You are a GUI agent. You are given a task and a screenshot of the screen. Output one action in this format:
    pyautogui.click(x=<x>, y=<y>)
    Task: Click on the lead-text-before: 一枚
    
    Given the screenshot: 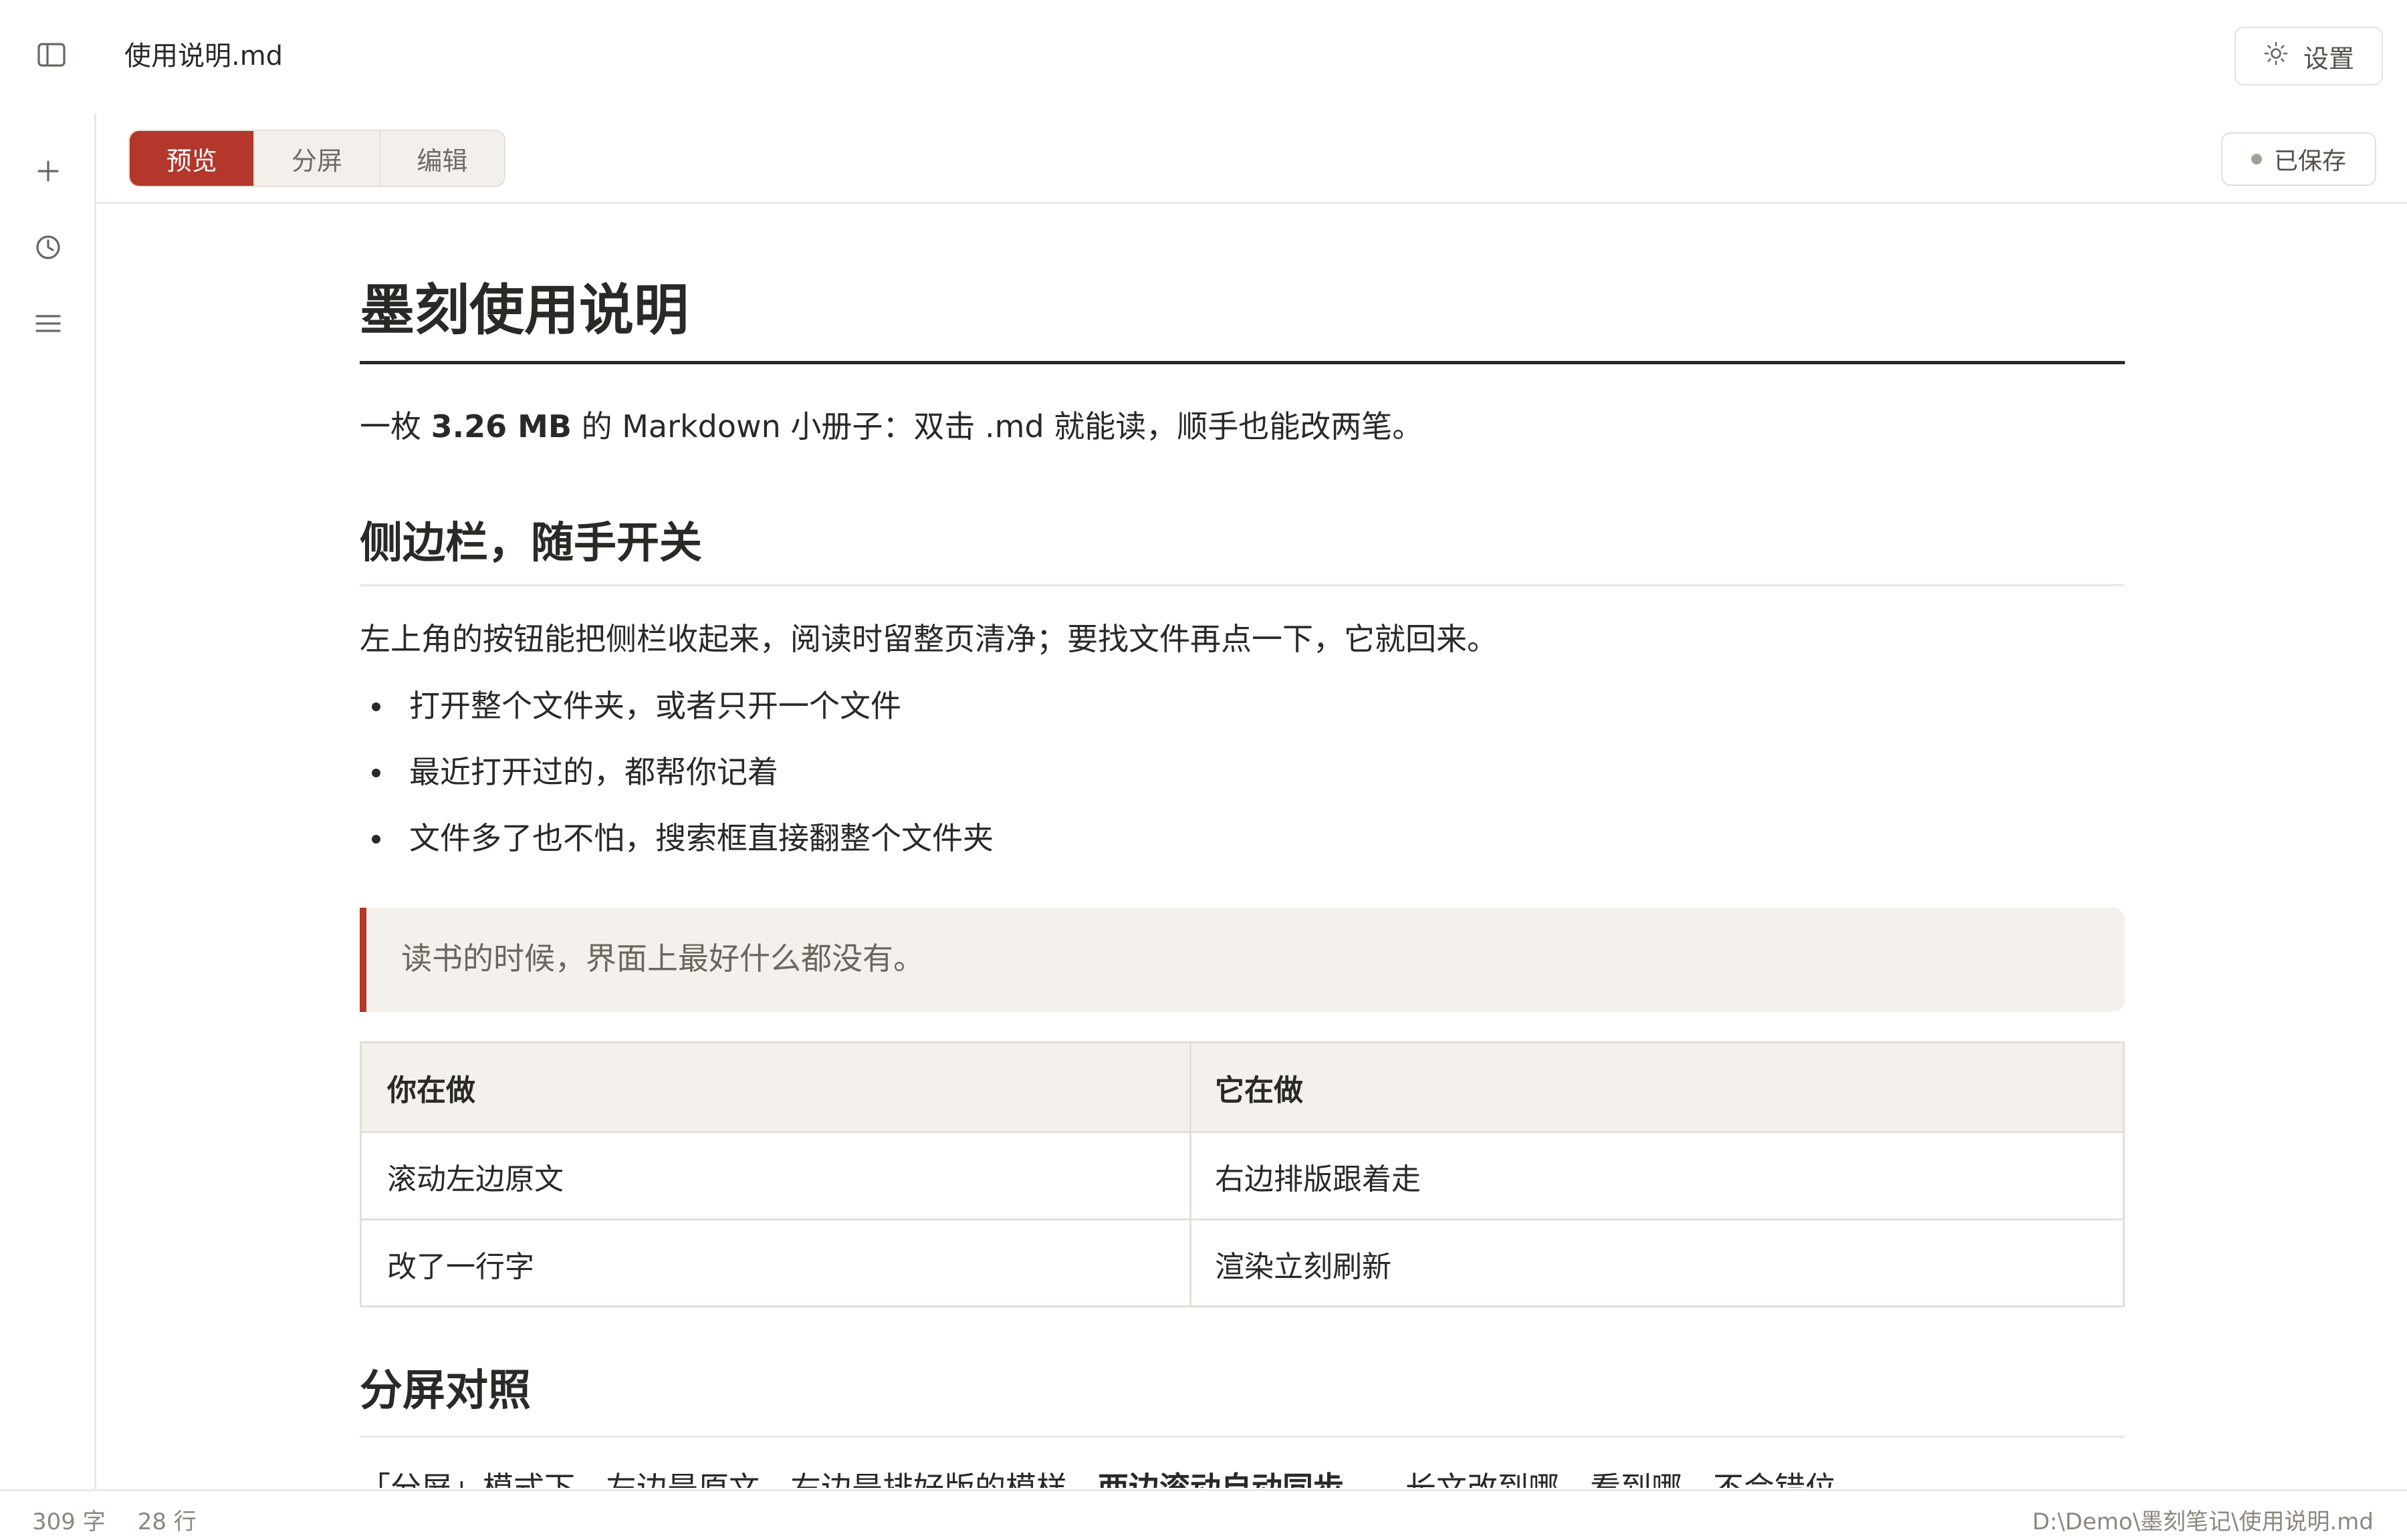 What is the action you would take?
    pyautogui.click(x=396, y=426)
    